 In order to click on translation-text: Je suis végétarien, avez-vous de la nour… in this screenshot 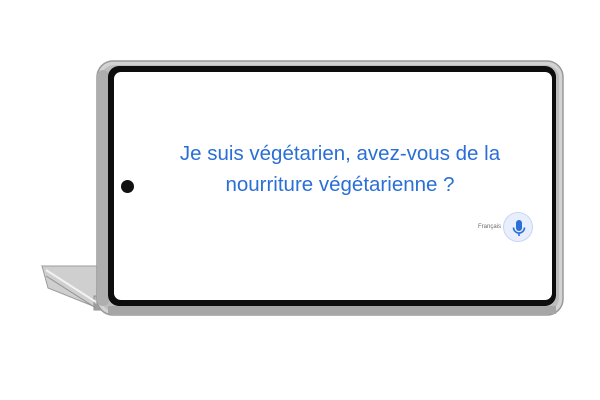, I will do `click(340, 169)`.